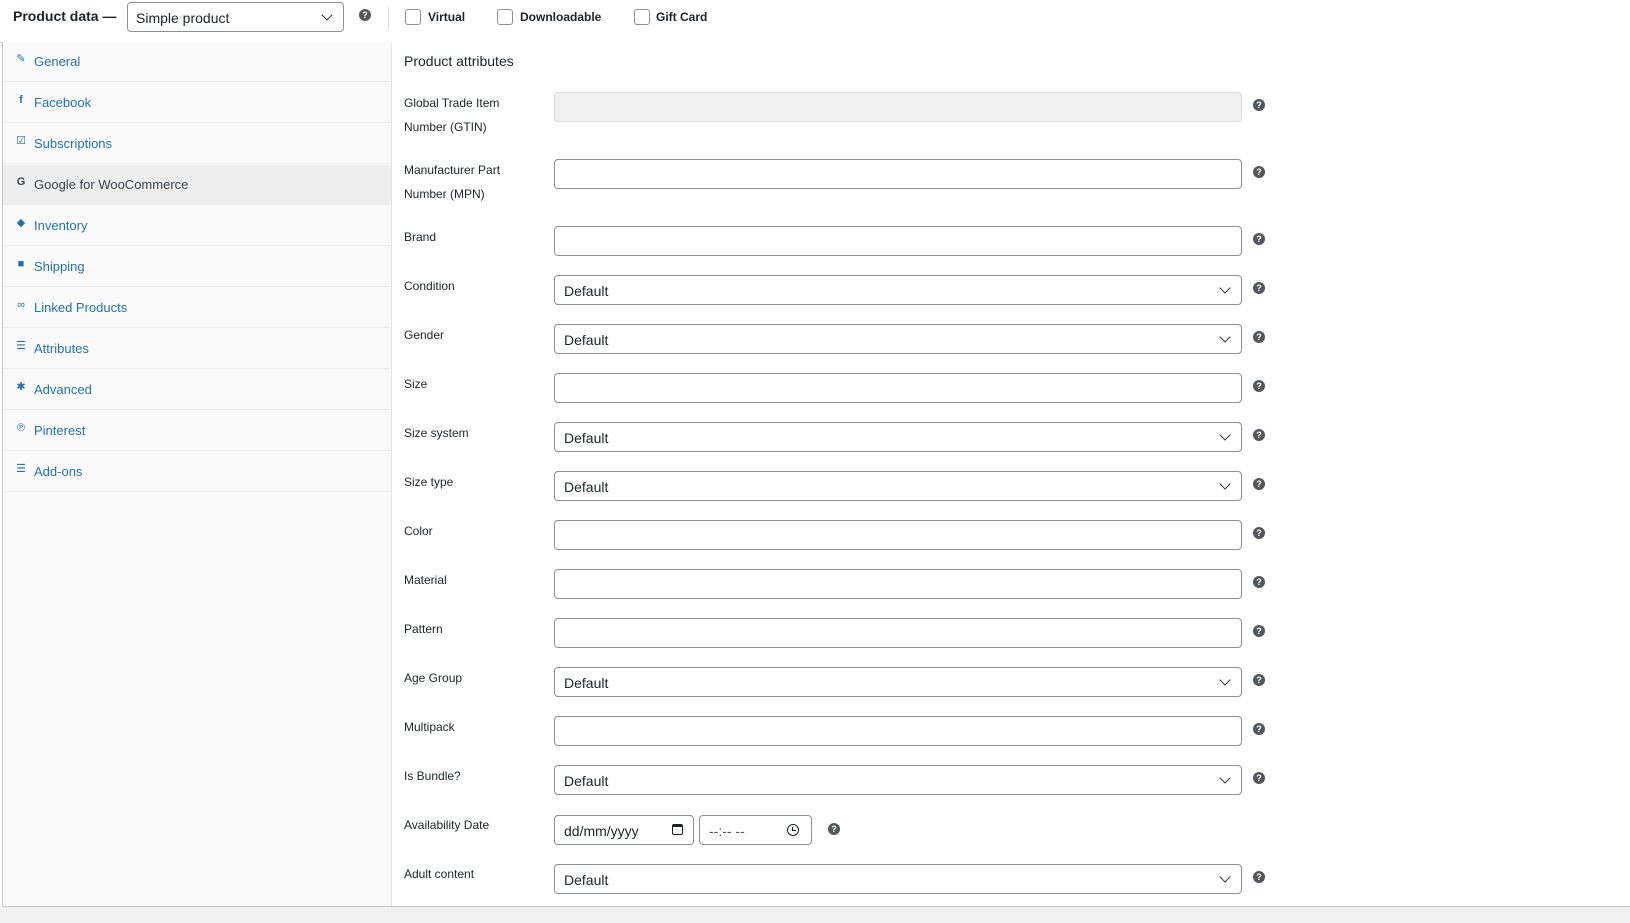  Describe the element at coordinates (446, 17) in the screenshot. I see `virtual-label: Virtual` at that location.